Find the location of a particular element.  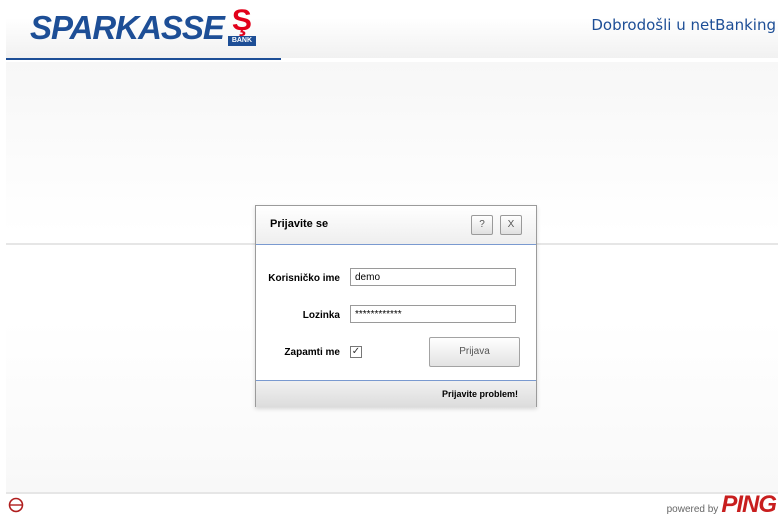

eye-logo-icon is located at coordinates (16, 505).